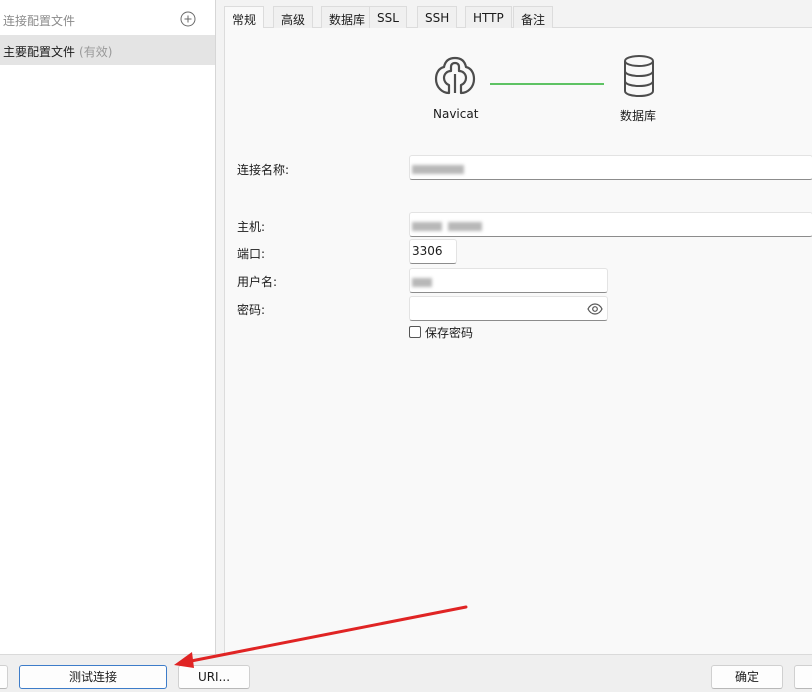 Image resolution: width=812 pixels, height=692 pixels. Describe the element at coordinates (415, 332) in the screenshot. I see `save-password-checkbox` at that location.